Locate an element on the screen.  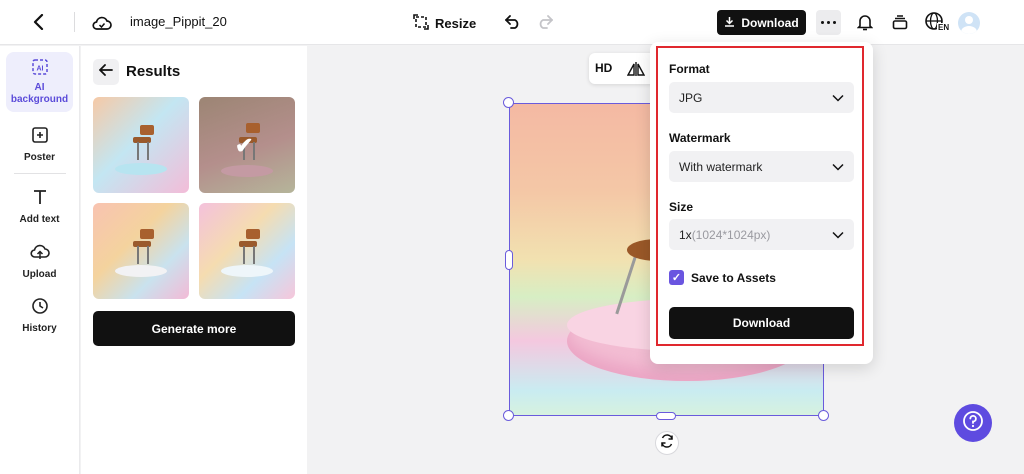
sidebar-item-poster: Poster is located at coordinates (39, 145).